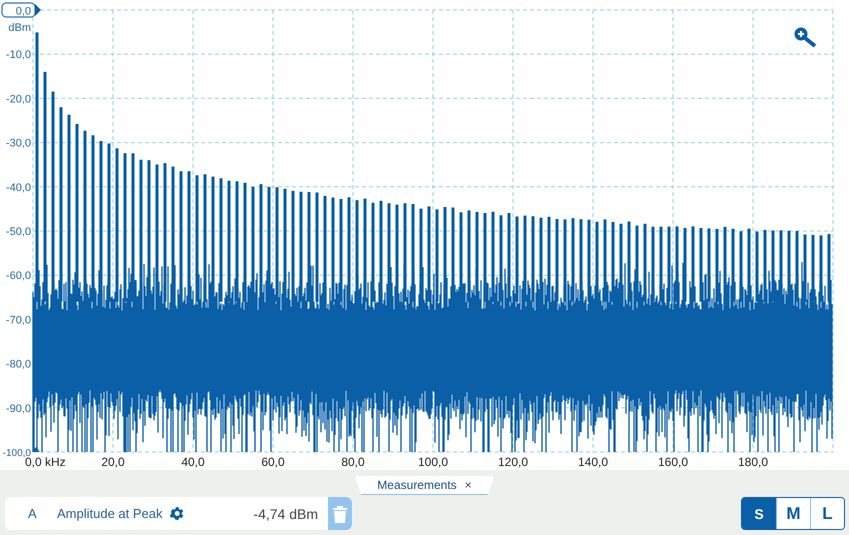 The height and width of the screenshot is (535, 849). Describe the element at coordinates (673, 462) in the screenshot. I see `axis-label: 160,0` at that location.